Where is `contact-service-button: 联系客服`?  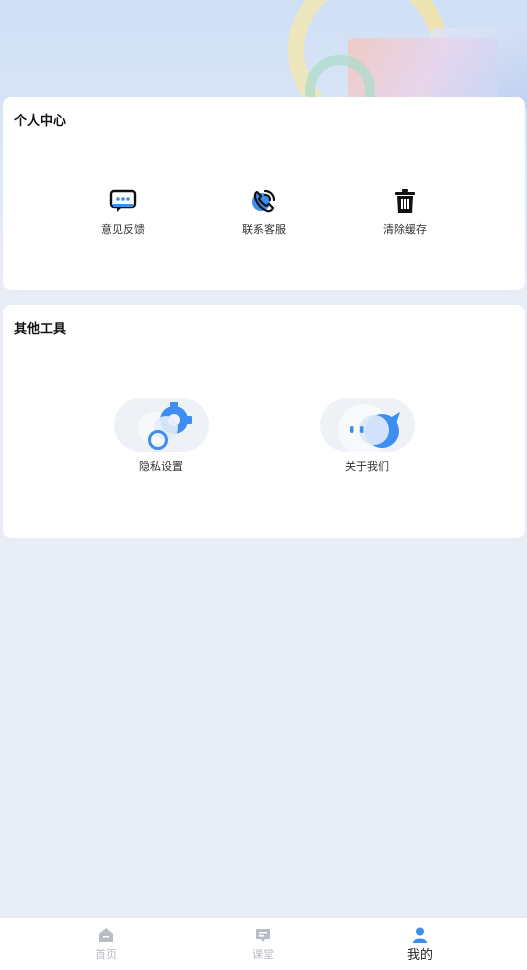 contact-service-button: 联系客服 is located at coordinates (264, 212).